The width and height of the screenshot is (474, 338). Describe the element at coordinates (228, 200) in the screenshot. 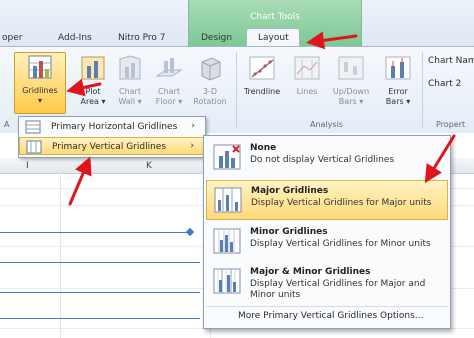

I see `major-gridlines-icon` at that location.